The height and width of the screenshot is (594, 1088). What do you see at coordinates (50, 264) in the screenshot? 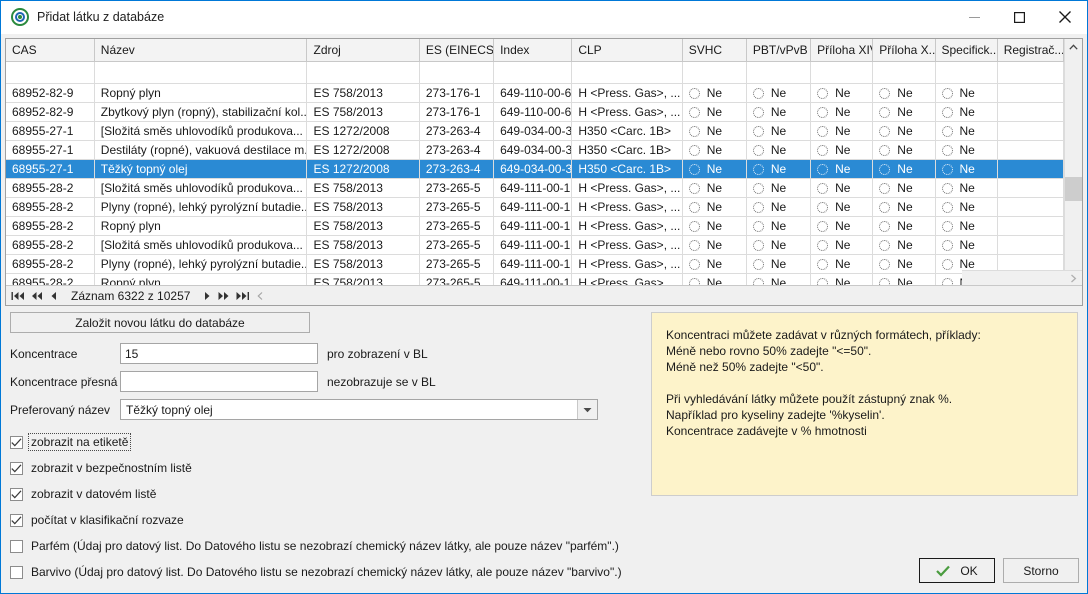
I see `cell-cas: 68955-28-2` at bounding box center [50, 264].